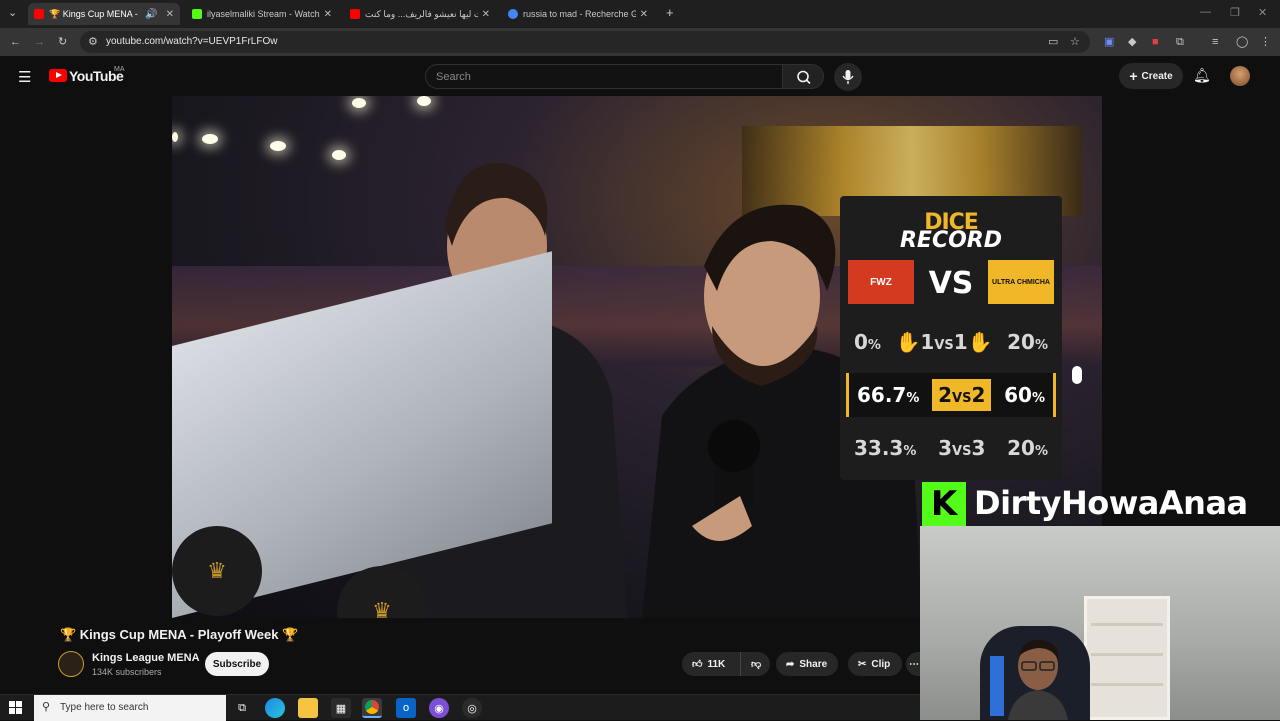 The height and width of the screenshot is (721, 1280). Describe the element at coordinates (372, 708) in the screenshot. I see `chrome-taskbar-icon` at that location.